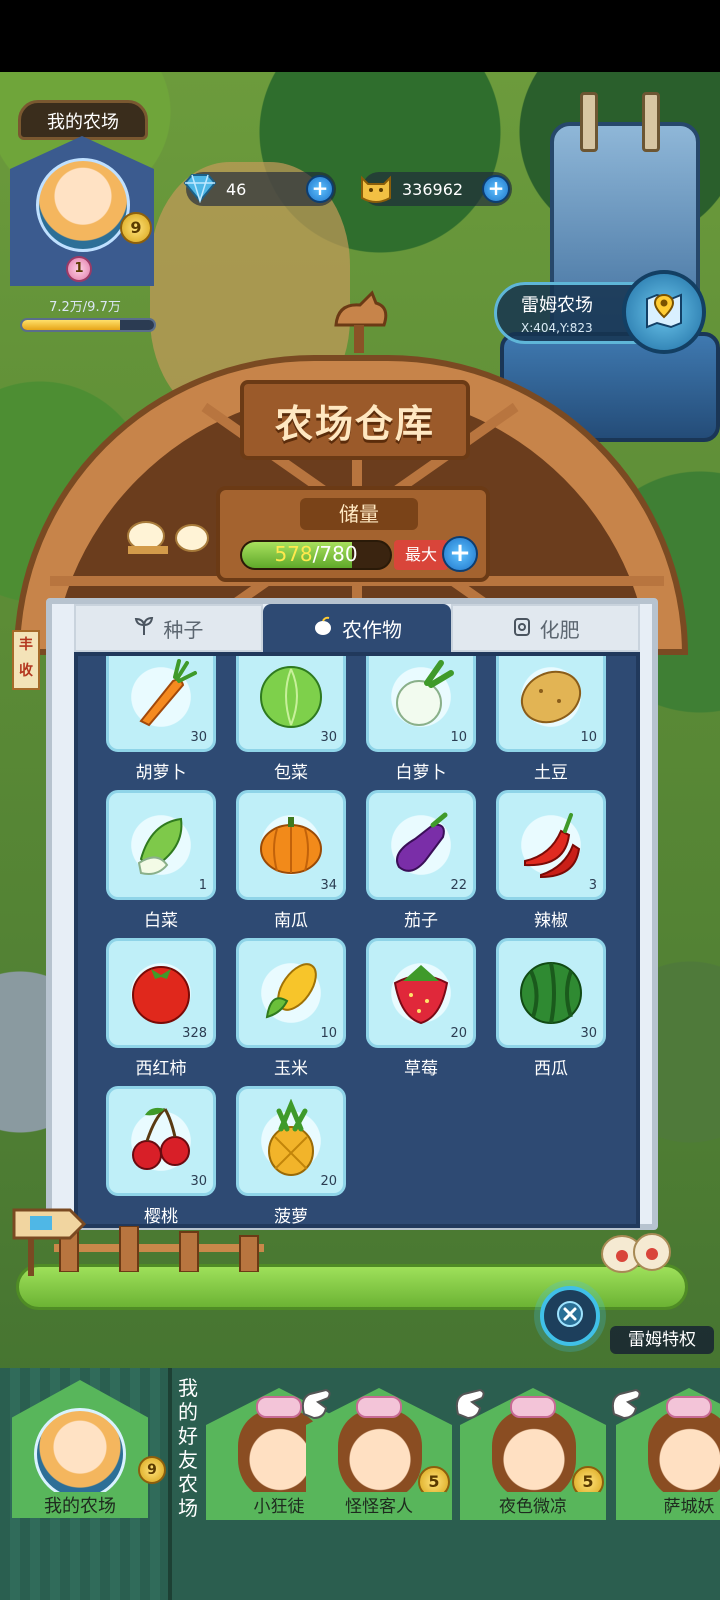 This screenshot has width=720, height=1600. I want to click on crop-item: 30 西瓜, so click(551, 1008).